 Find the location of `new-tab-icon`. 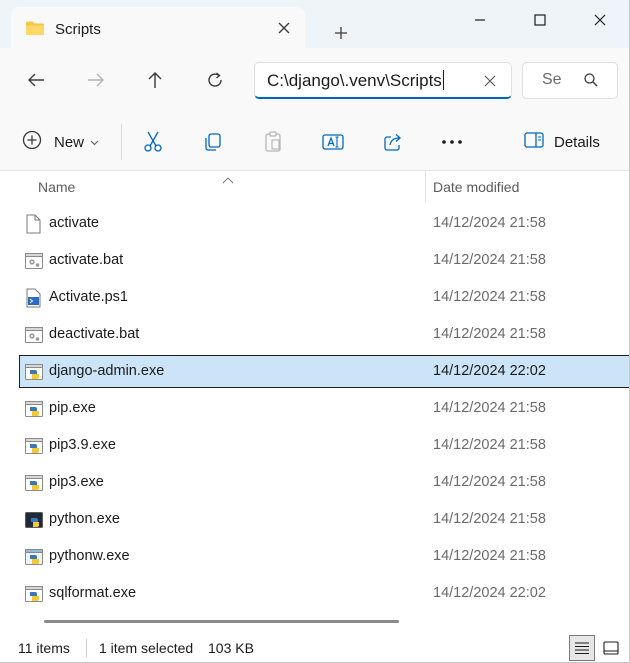

new-tab-icon is located at coordinates (341, 33).